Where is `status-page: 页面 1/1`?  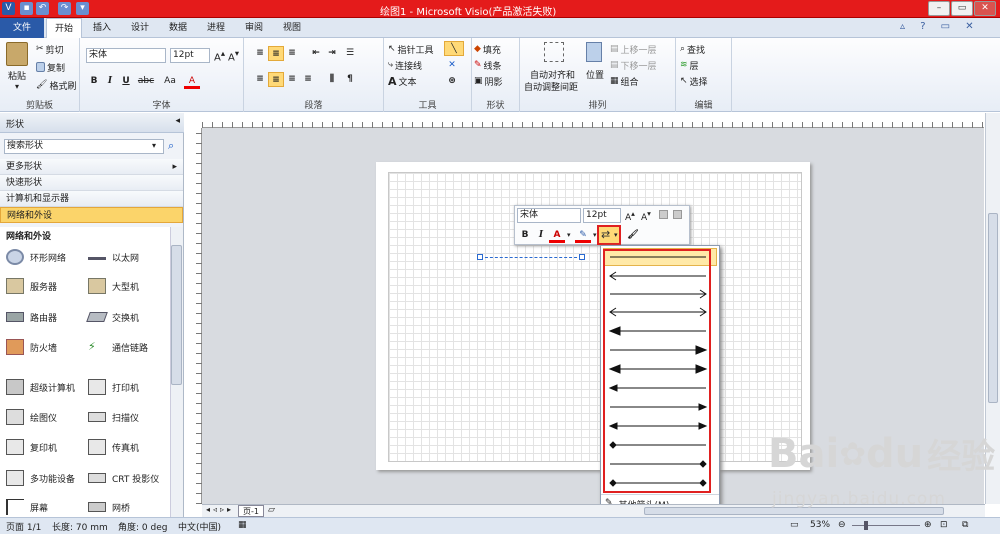
status-page: 页面 1/1 is located at coordinates (23, 526).